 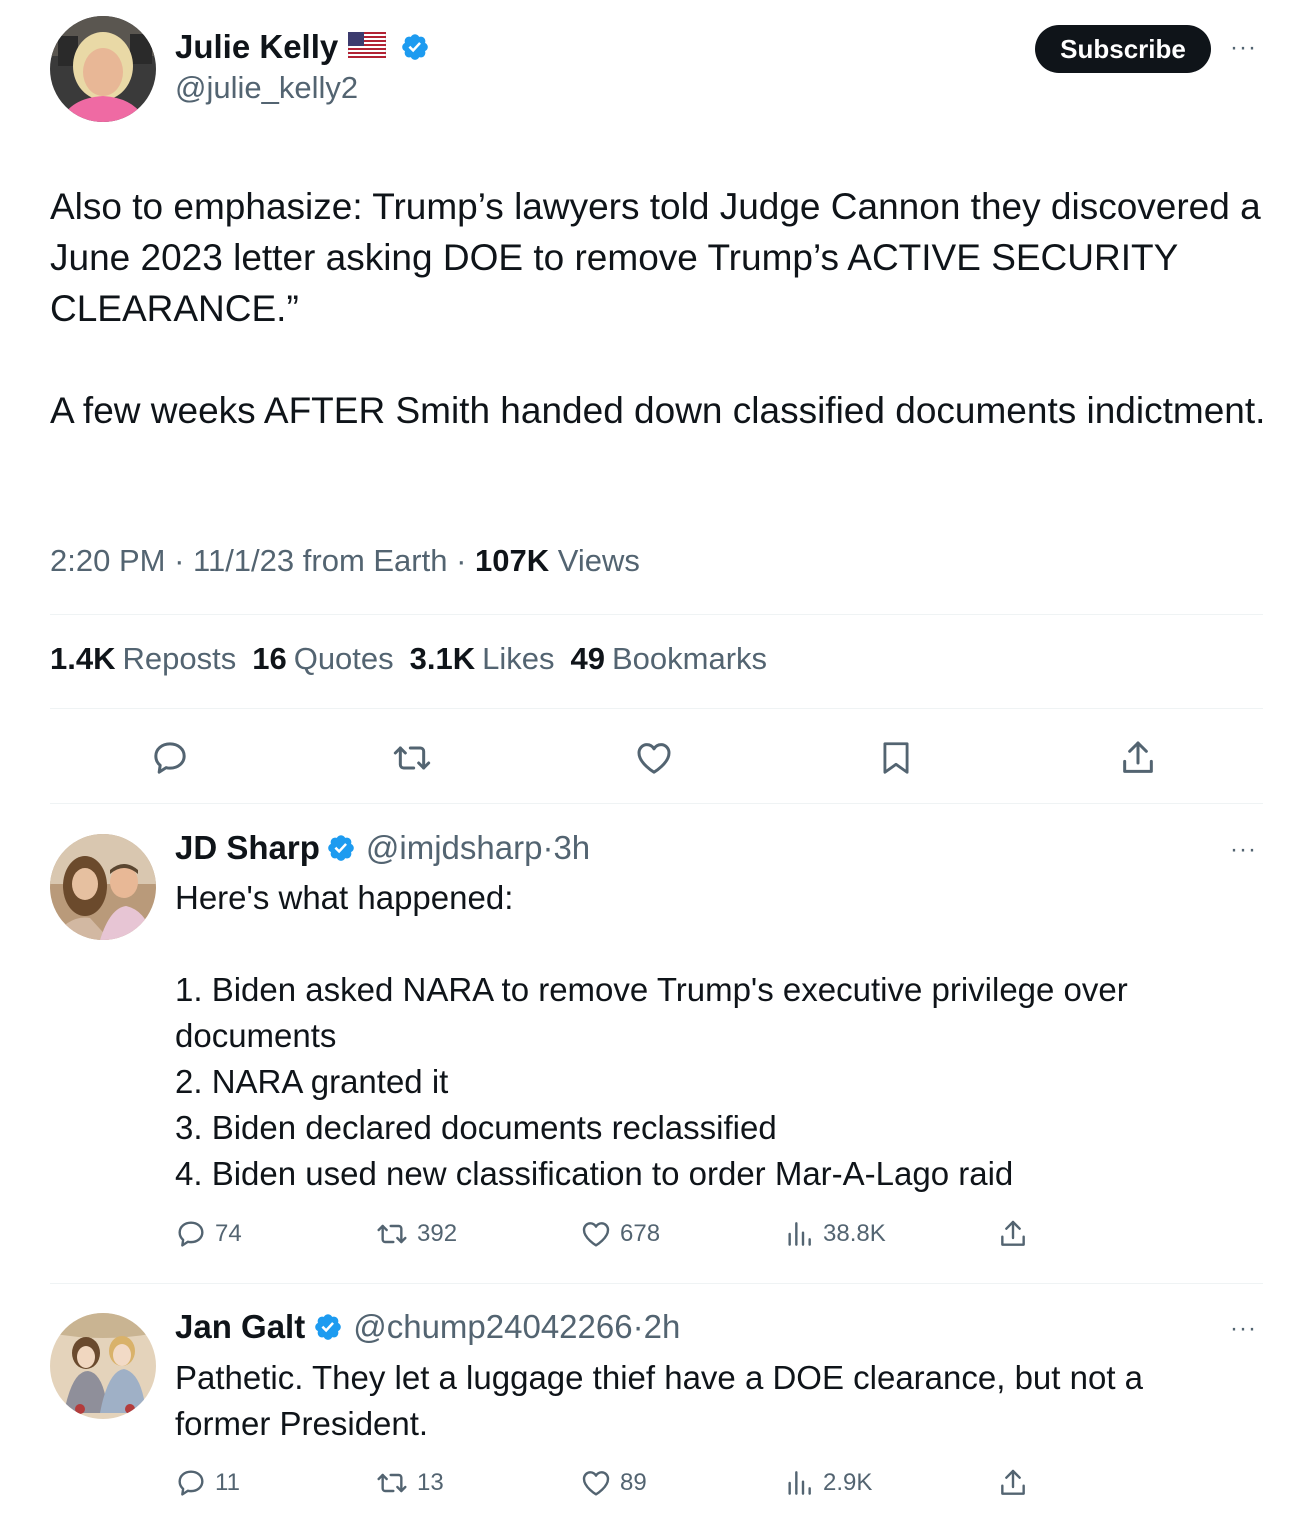 What do you see at coordinates (208, 1234) in the screenshot?
I see `reply-button: 74` at bounding box center [208, 1234].